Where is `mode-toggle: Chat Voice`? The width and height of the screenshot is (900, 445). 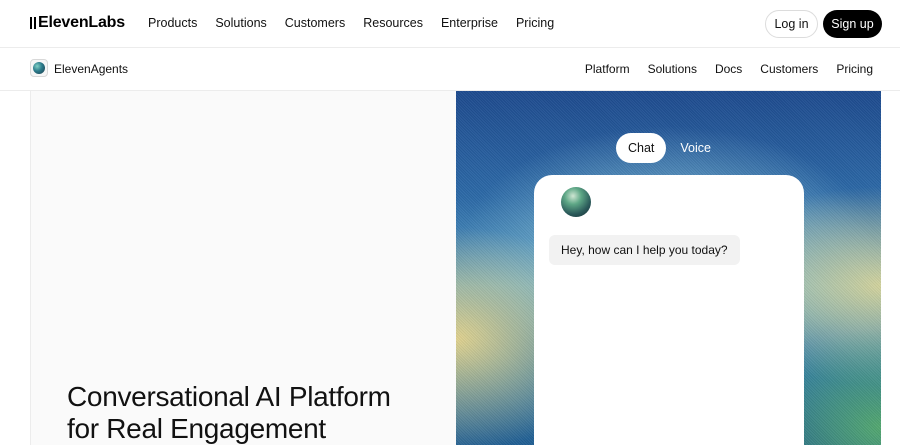
mode-toggle: Chat Voice is located at coordinates (667, 148).